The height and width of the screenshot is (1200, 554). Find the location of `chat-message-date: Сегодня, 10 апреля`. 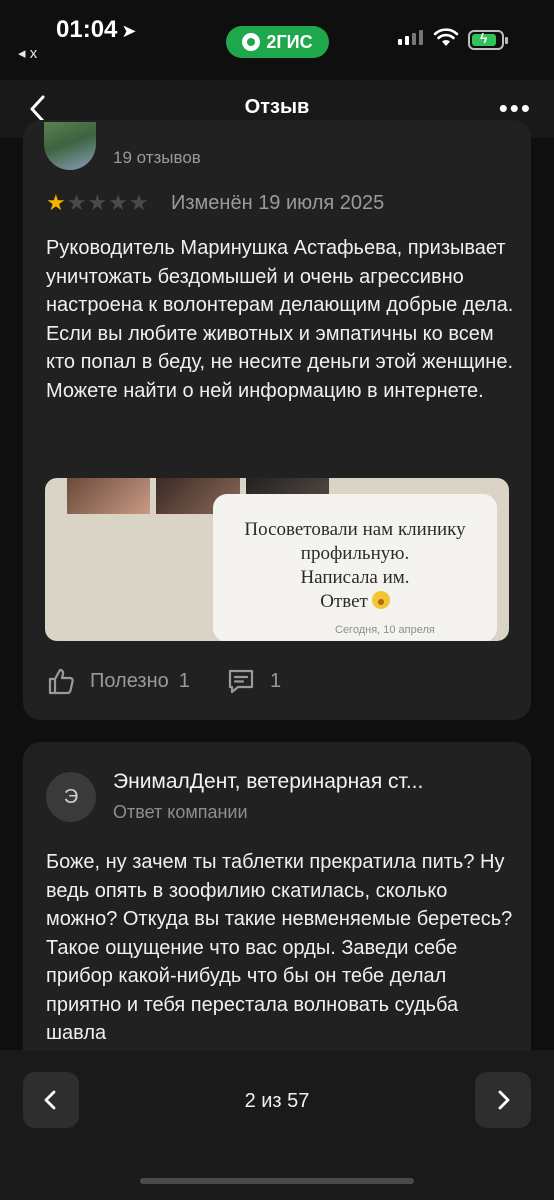

chat-message-date: Сегодня, 10 апреля is located at coordinates (385, 630).